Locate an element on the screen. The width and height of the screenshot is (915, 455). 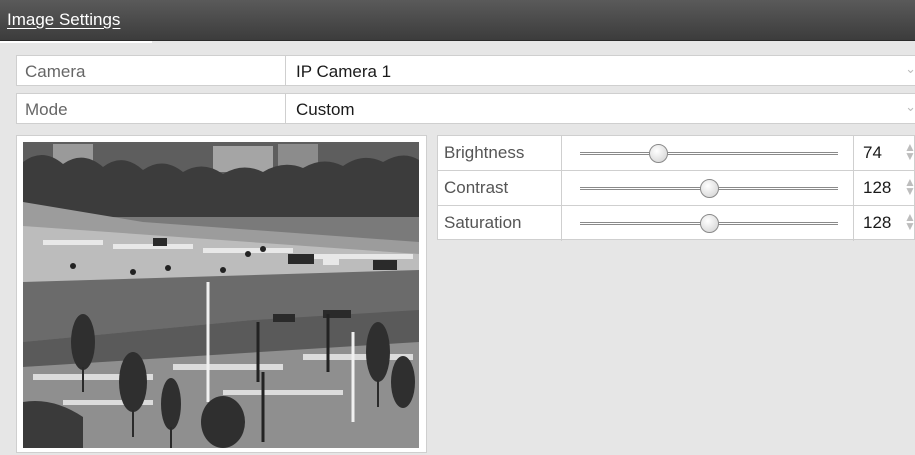
brightness-row: Brightness 74 ▲ ▼ is located at coordinates (676, 153).